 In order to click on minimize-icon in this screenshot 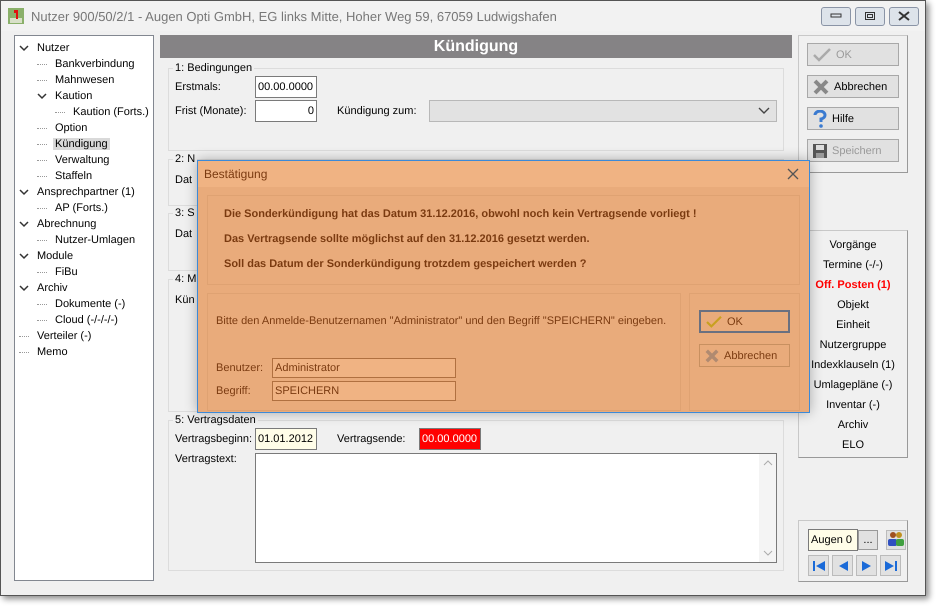, I will do `click(836, 16)`.